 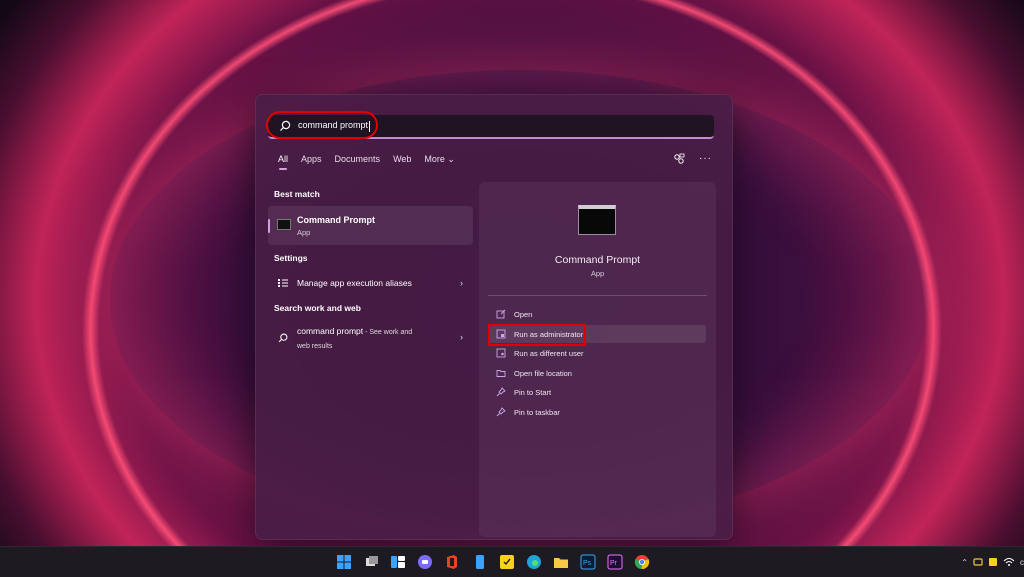 What do you see at coordinates (597, 314) in the screenshot?
I see `action-open: Open` at bounding box center [597, 314].